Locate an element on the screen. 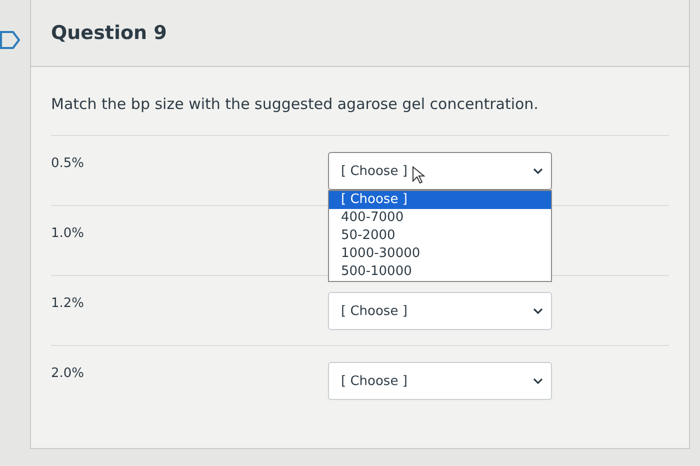 Image resolution: width=700 pixels, height=466 pixels. question-prompt: Match the bp size with the suggested agarose gel concentration. is located at coordinates (295, 104).